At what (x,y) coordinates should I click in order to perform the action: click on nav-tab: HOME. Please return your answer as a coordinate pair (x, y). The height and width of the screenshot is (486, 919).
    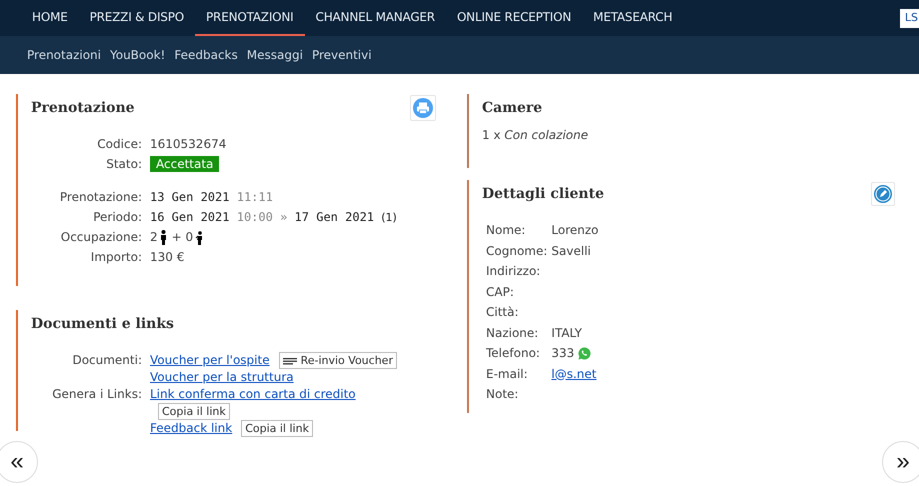
    Looking at the image, I should click on (50, 18).